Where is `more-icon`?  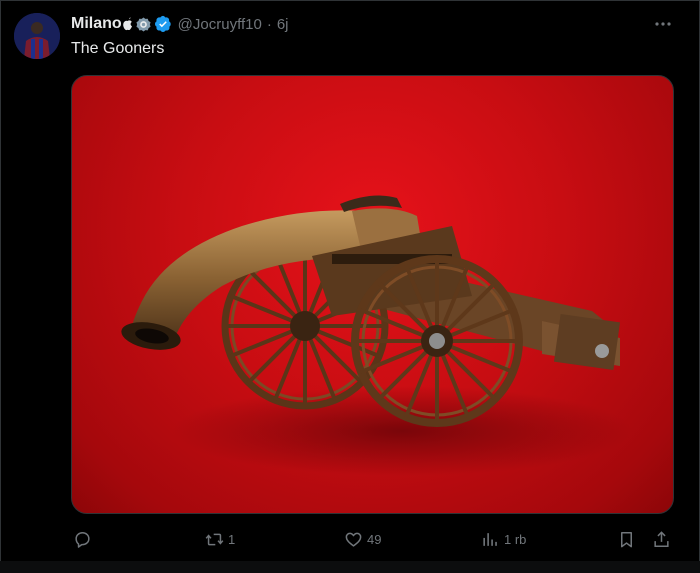 more-icon is located at coordinates (663, 24).